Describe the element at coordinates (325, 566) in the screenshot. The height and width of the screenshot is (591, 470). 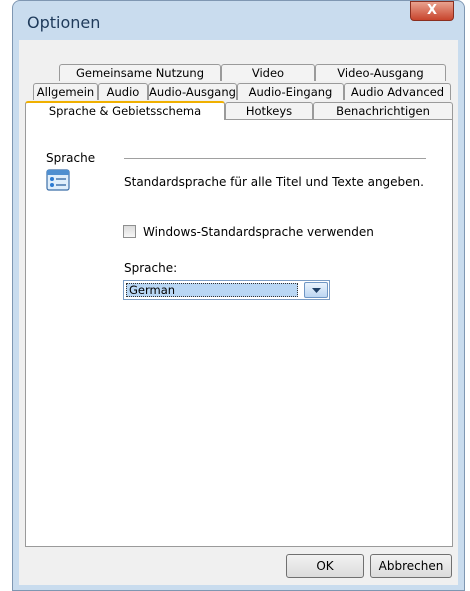
I see `ok-button: OK` at that location.